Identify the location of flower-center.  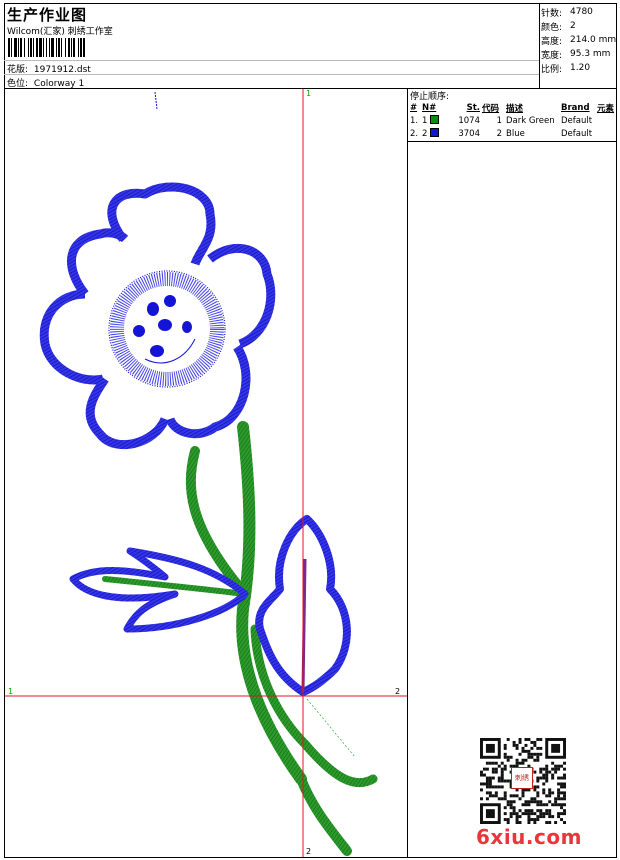
(167, 329).